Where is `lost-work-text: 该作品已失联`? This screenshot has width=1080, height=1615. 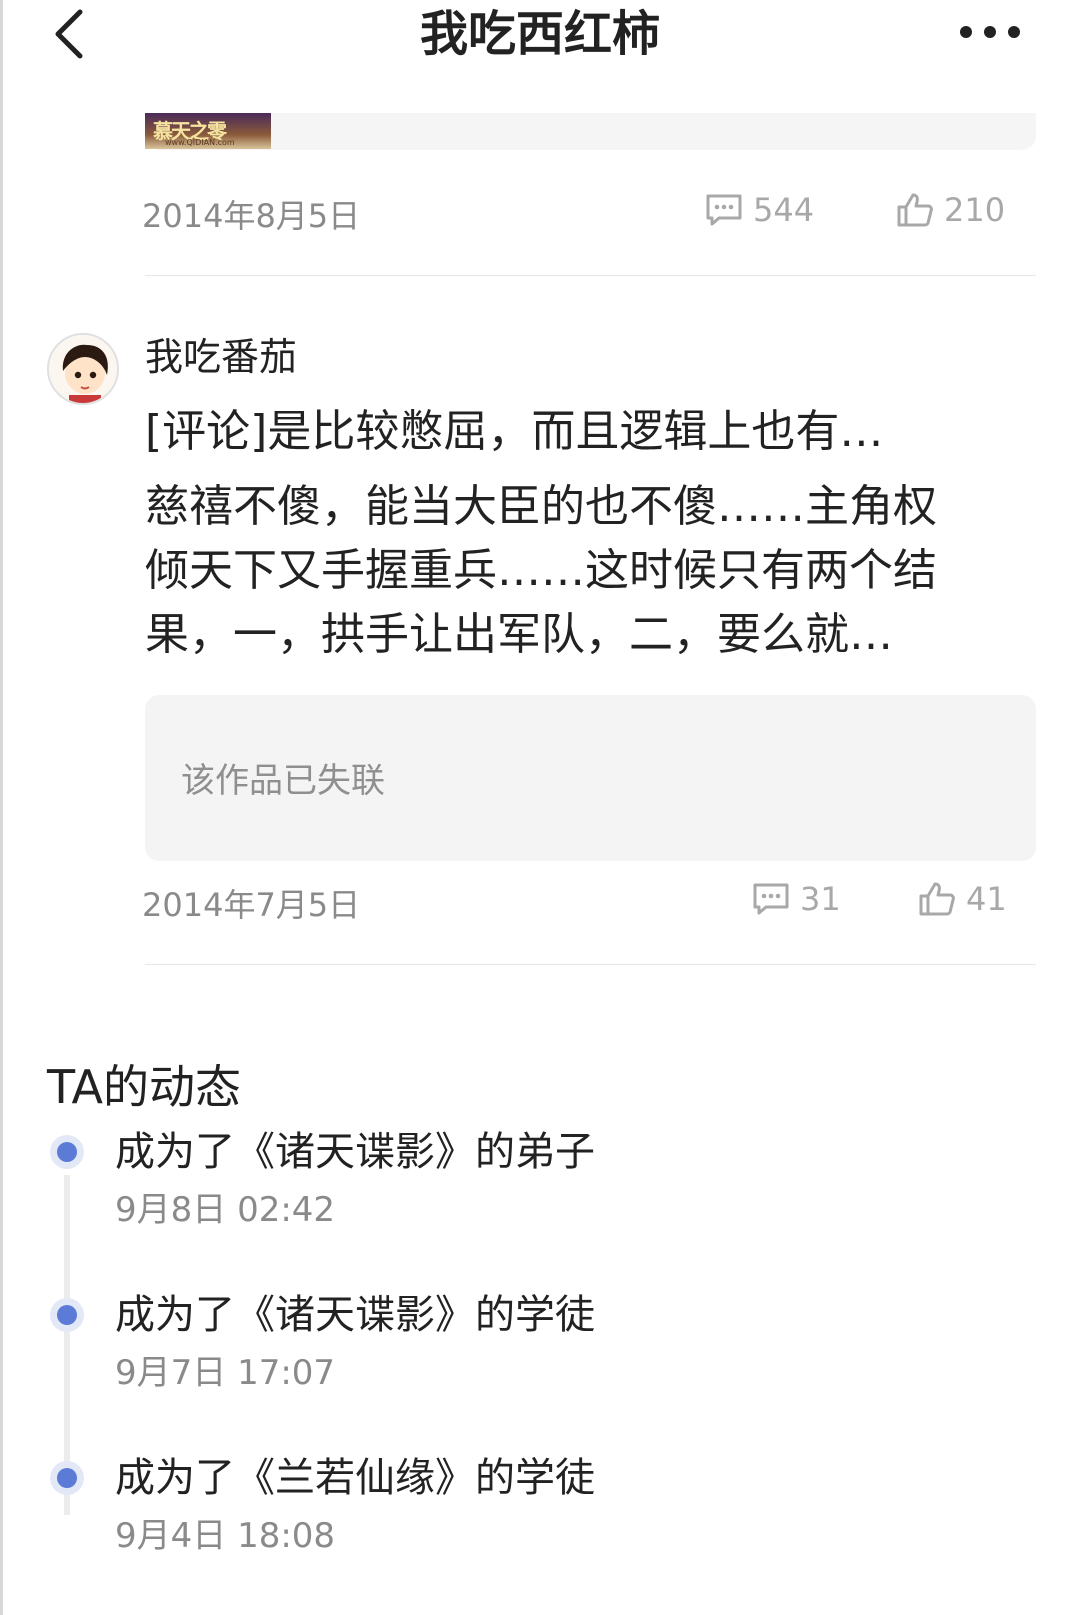
lost-work-text: 该作品已失联 is located at coordinates (283, 781).